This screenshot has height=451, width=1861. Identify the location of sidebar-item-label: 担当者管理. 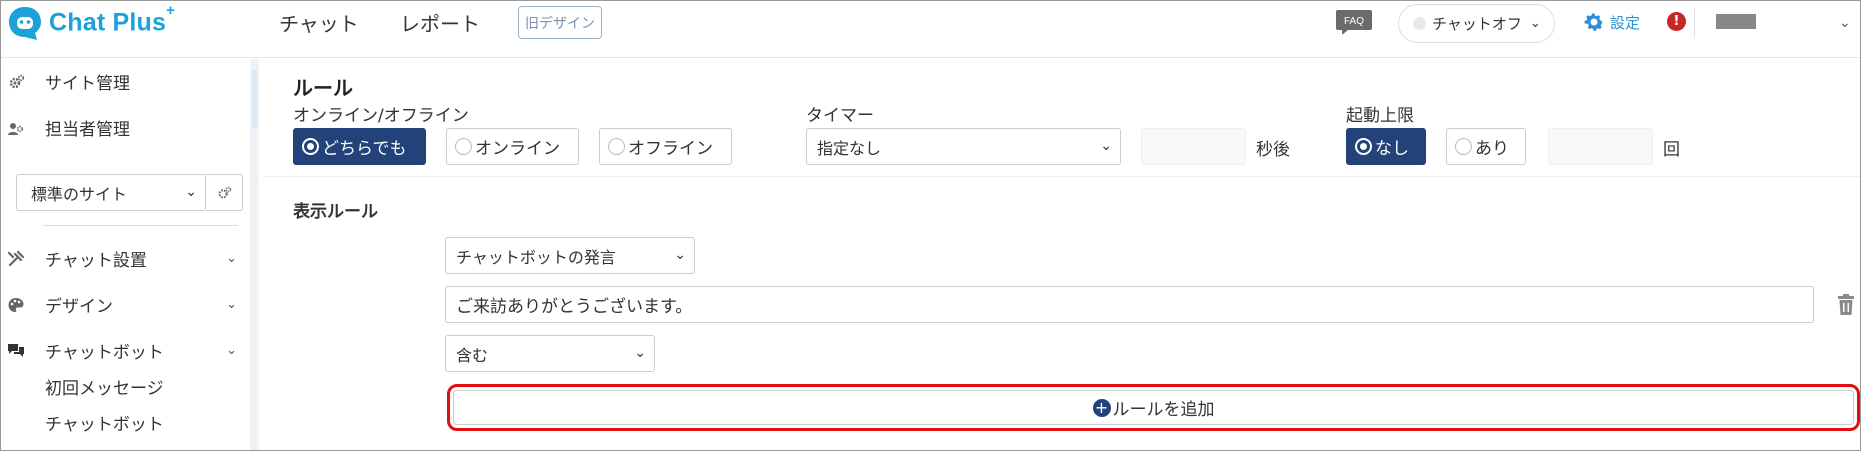
(87, 130).